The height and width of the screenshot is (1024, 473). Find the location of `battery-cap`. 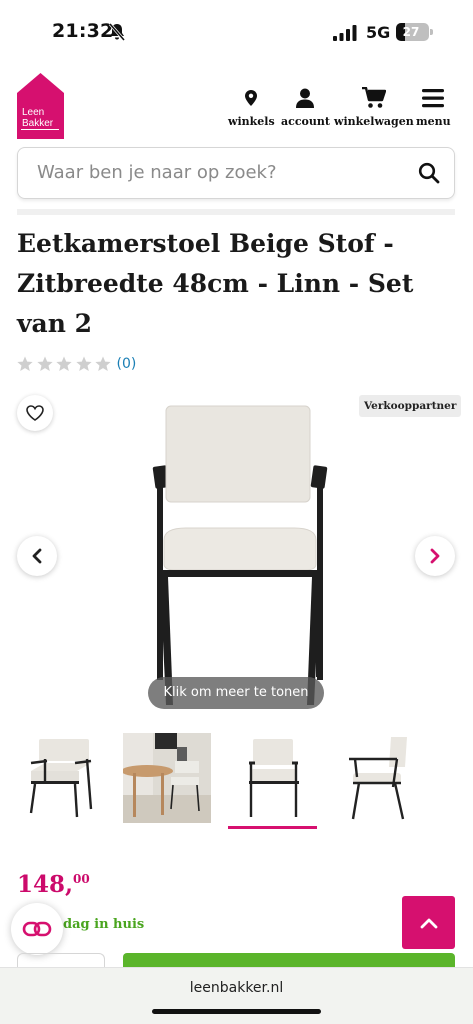

battery-cap is located at coordinates (431, 32).